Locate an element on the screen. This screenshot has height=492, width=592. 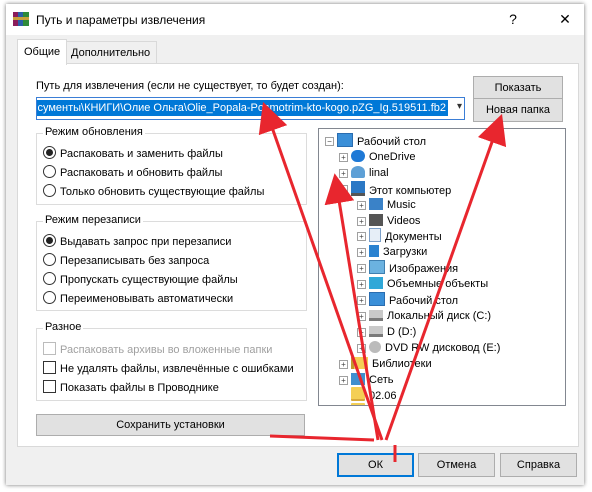
tree-node: − Этот компьютер is located at coordinates (395, 188).